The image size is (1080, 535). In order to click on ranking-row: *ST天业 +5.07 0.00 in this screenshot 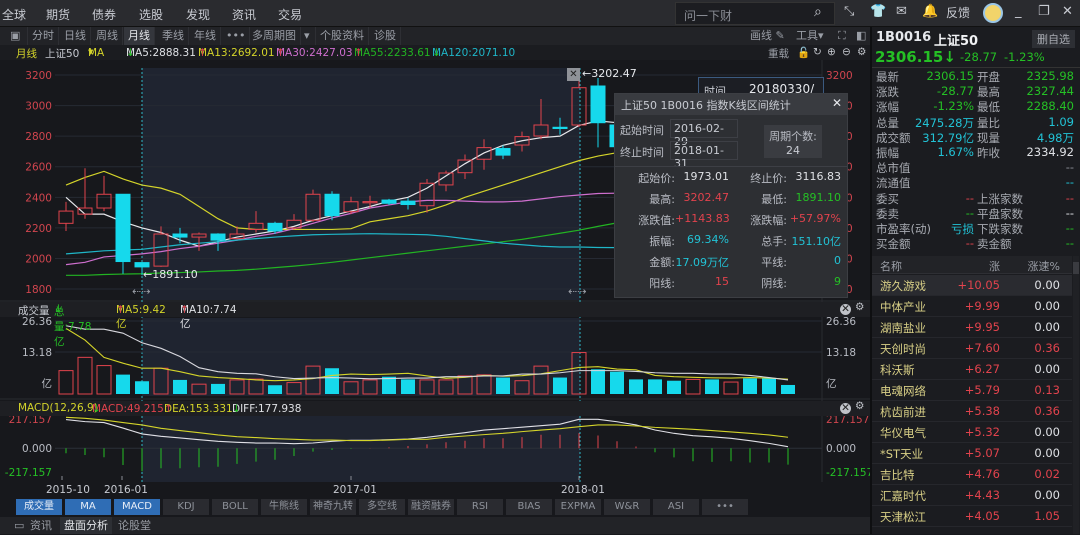, I will do `click(972, 453)`.